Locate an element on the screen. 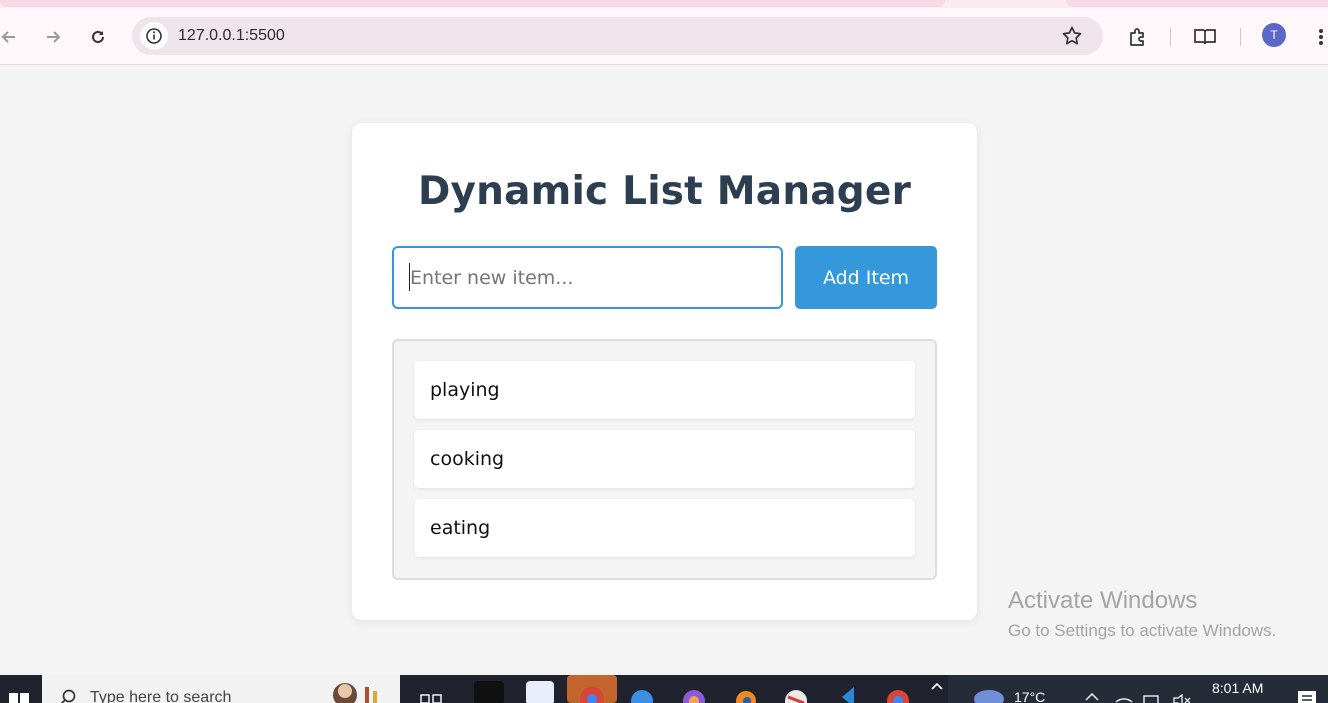 Image resolution: width=1328 pixels, height=703 pixels. weather-cloud-icon is located at coordinates (989, 695).